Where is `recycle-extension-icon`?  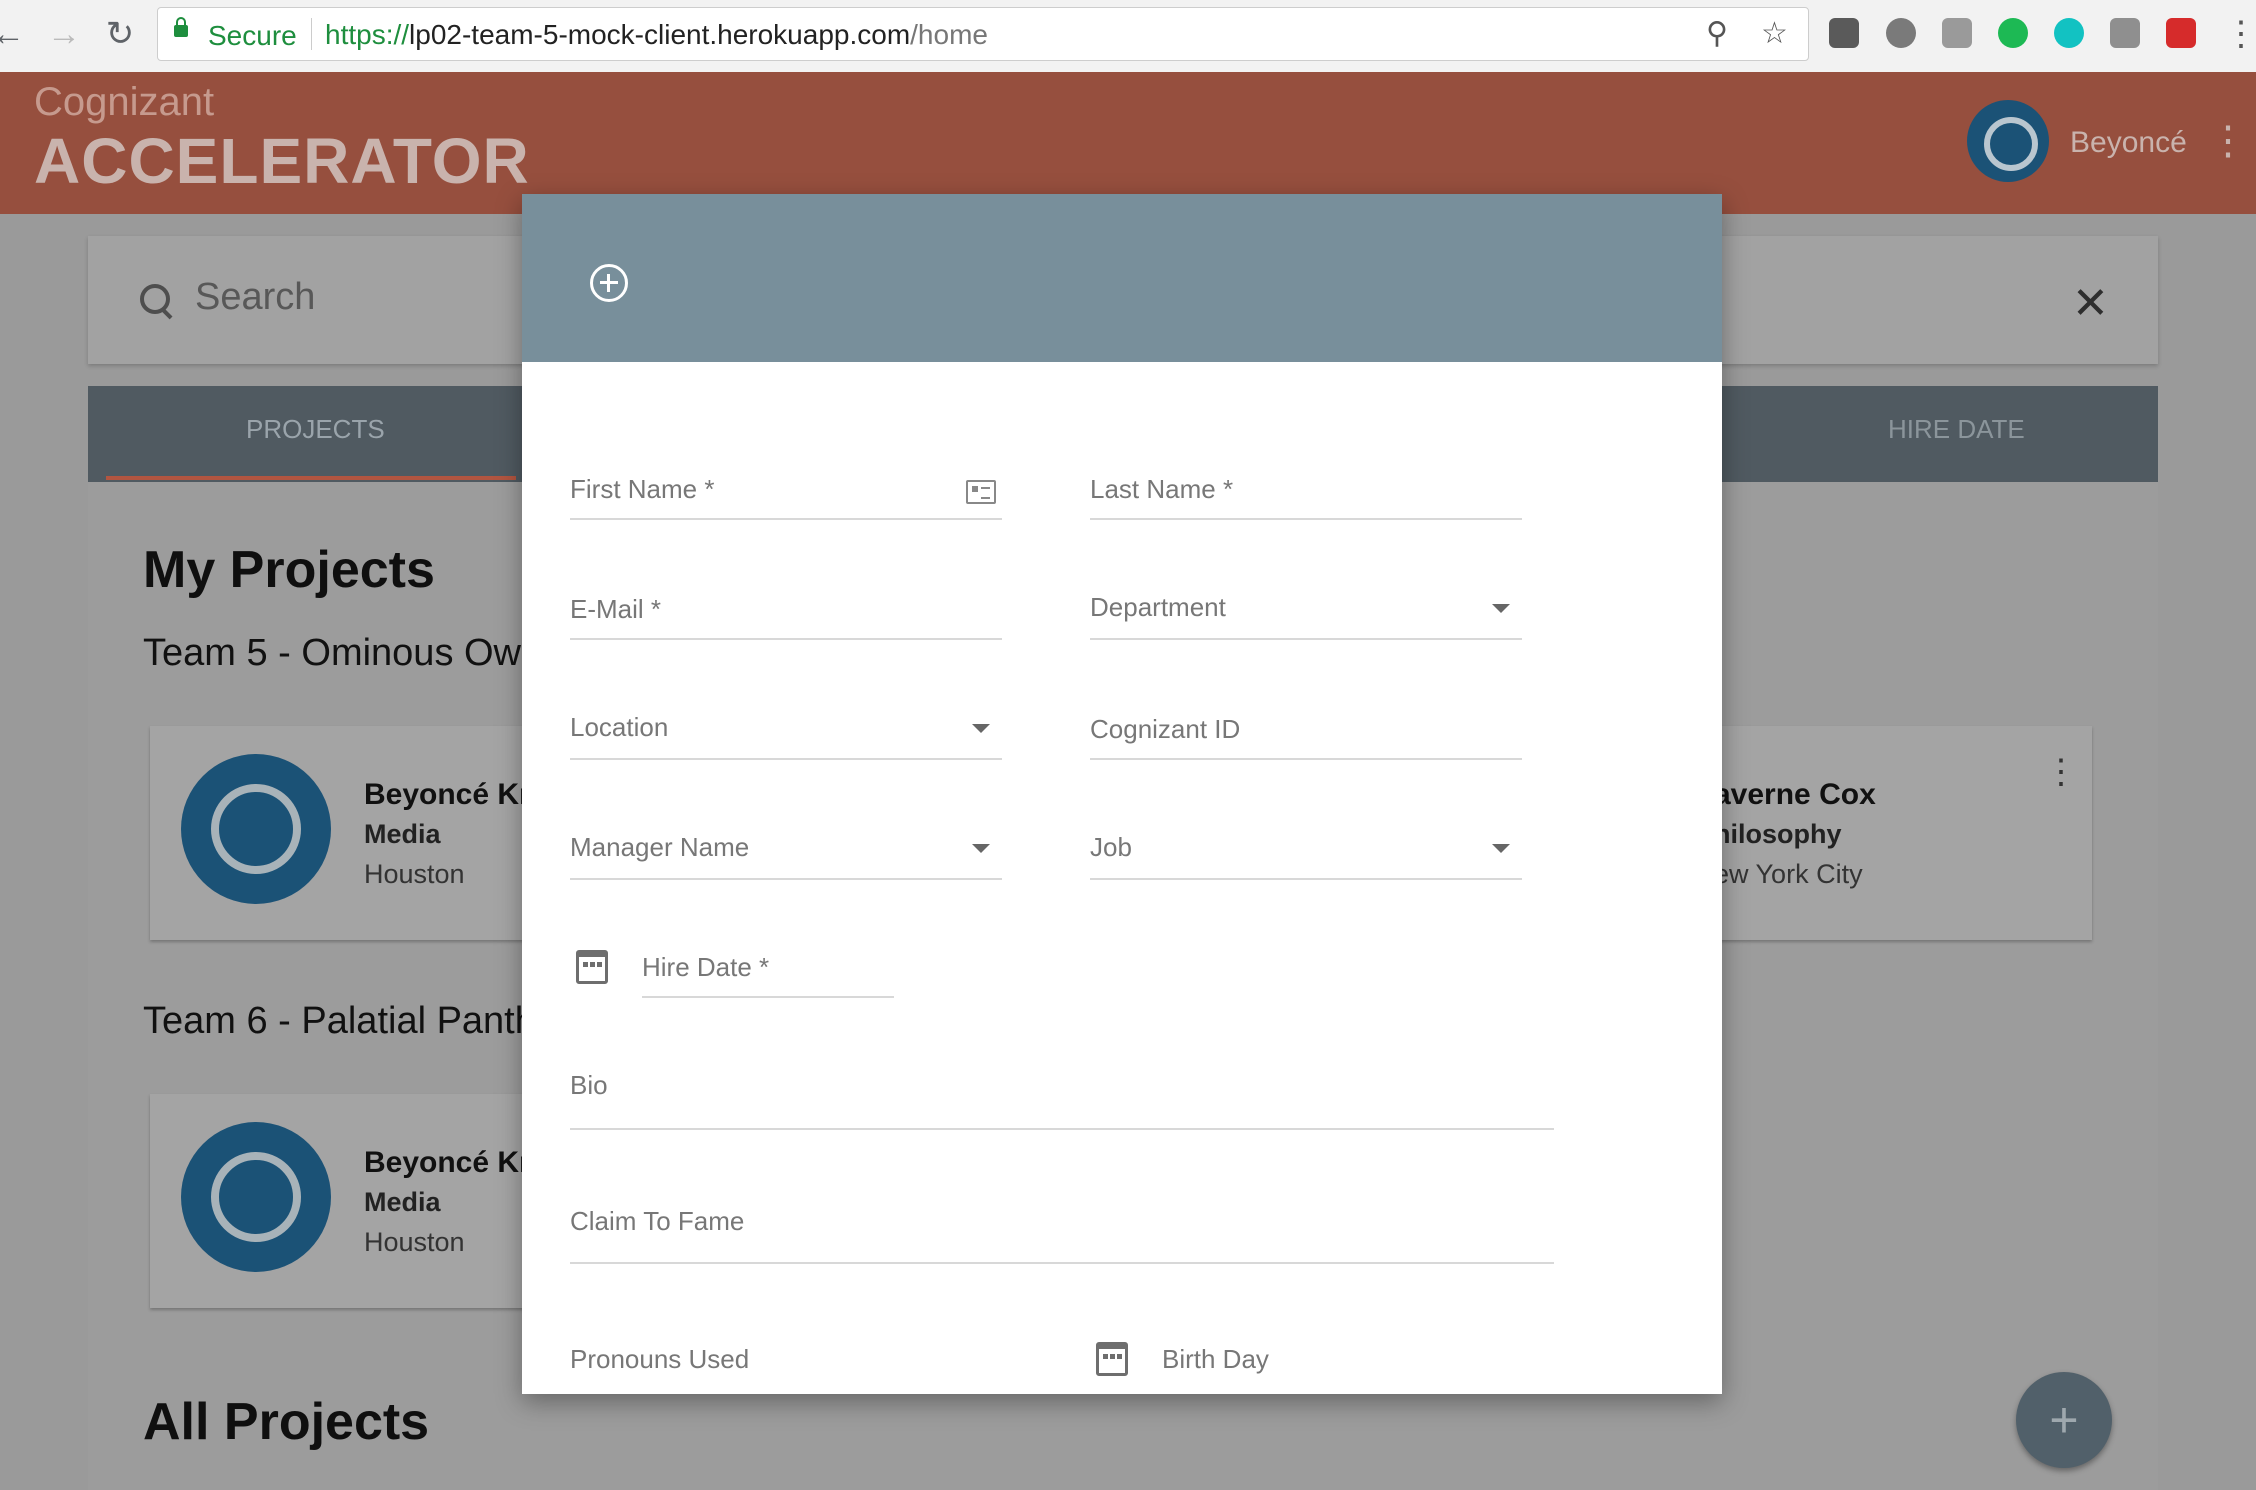 recycle-extension-icon is located at coordinates (1901, 33).